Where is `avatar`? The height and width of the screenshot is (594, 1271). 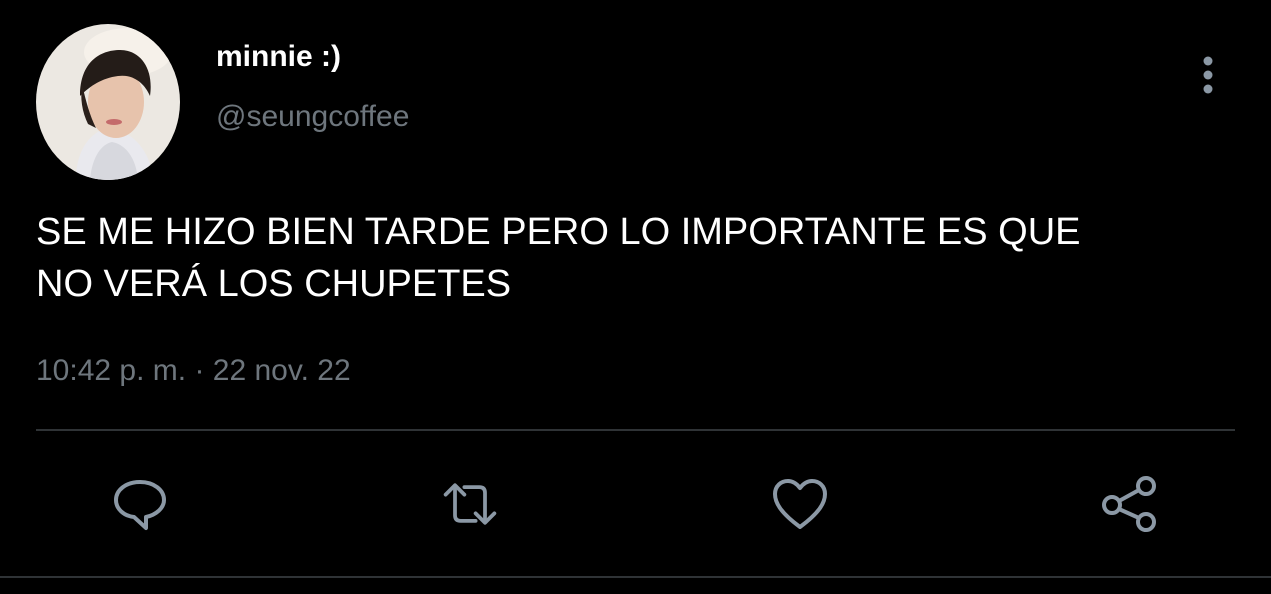
avatar is located at coordinates (108, 102).